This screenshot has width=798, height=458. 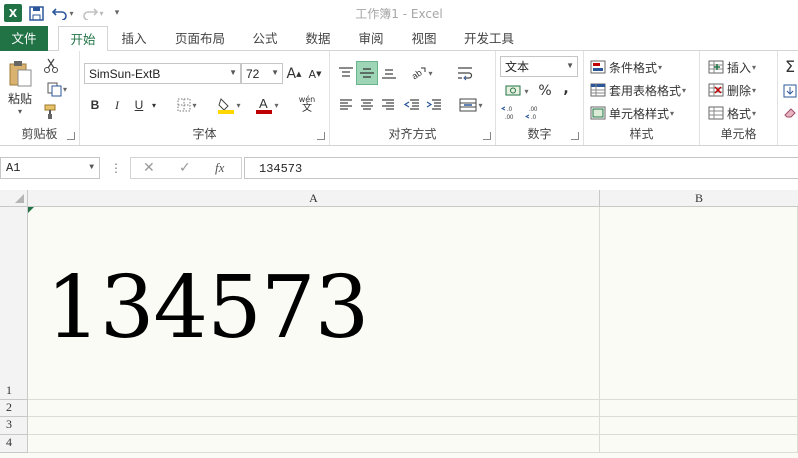 What do you see at coordinates (598, 113) in the screenshot?
I see `cell-styles-icon` at bounding box center [598, 113].